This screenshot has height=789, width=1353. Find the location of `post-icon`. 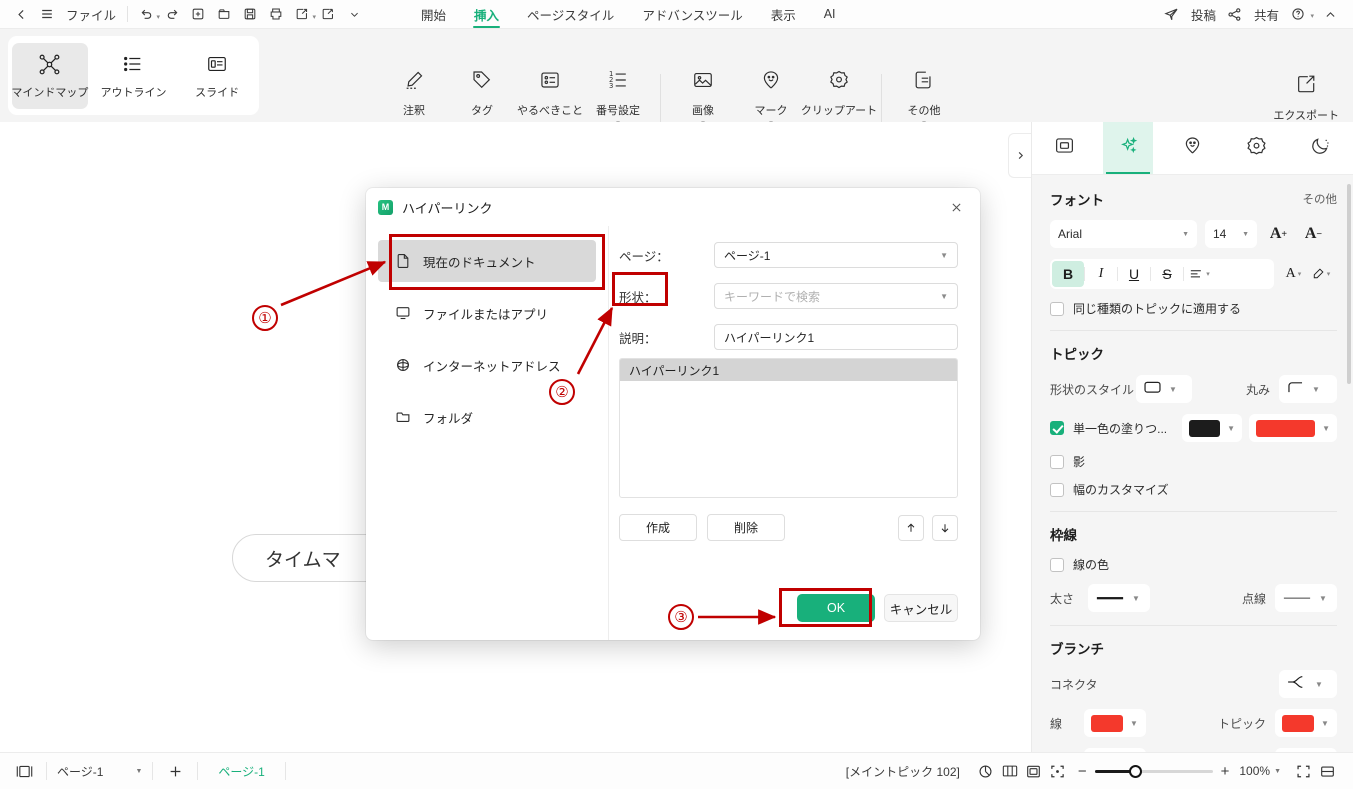

post-icon is located at coordinates (1172, 14).